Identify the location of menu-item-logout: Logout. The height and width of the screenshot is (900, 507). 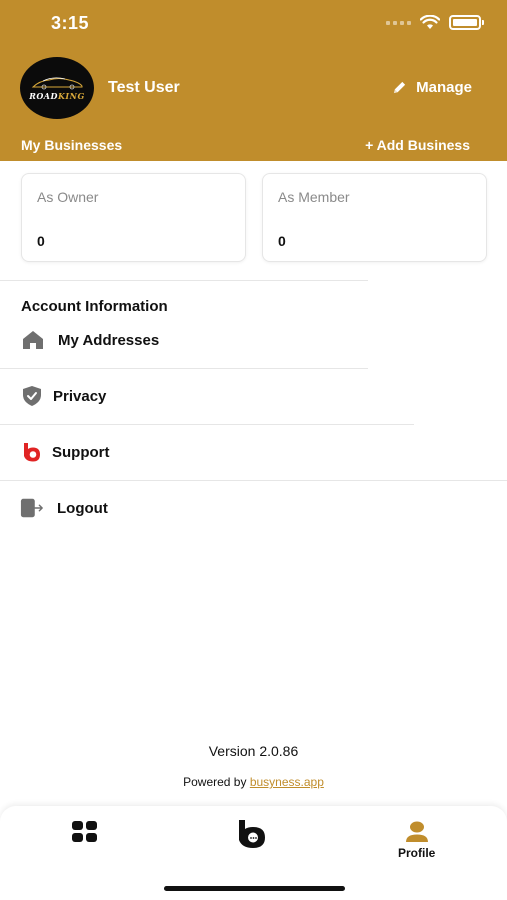
(64, 508).